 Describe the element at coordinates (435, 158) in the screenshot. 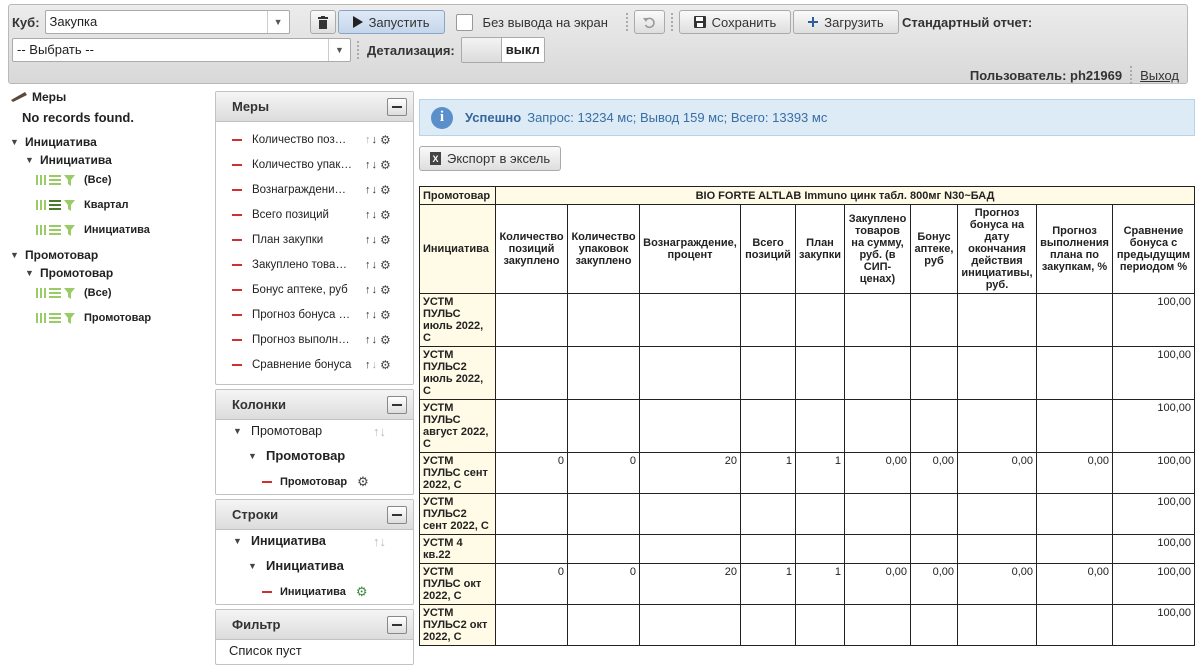

I see `excel-icon: X` at that location.